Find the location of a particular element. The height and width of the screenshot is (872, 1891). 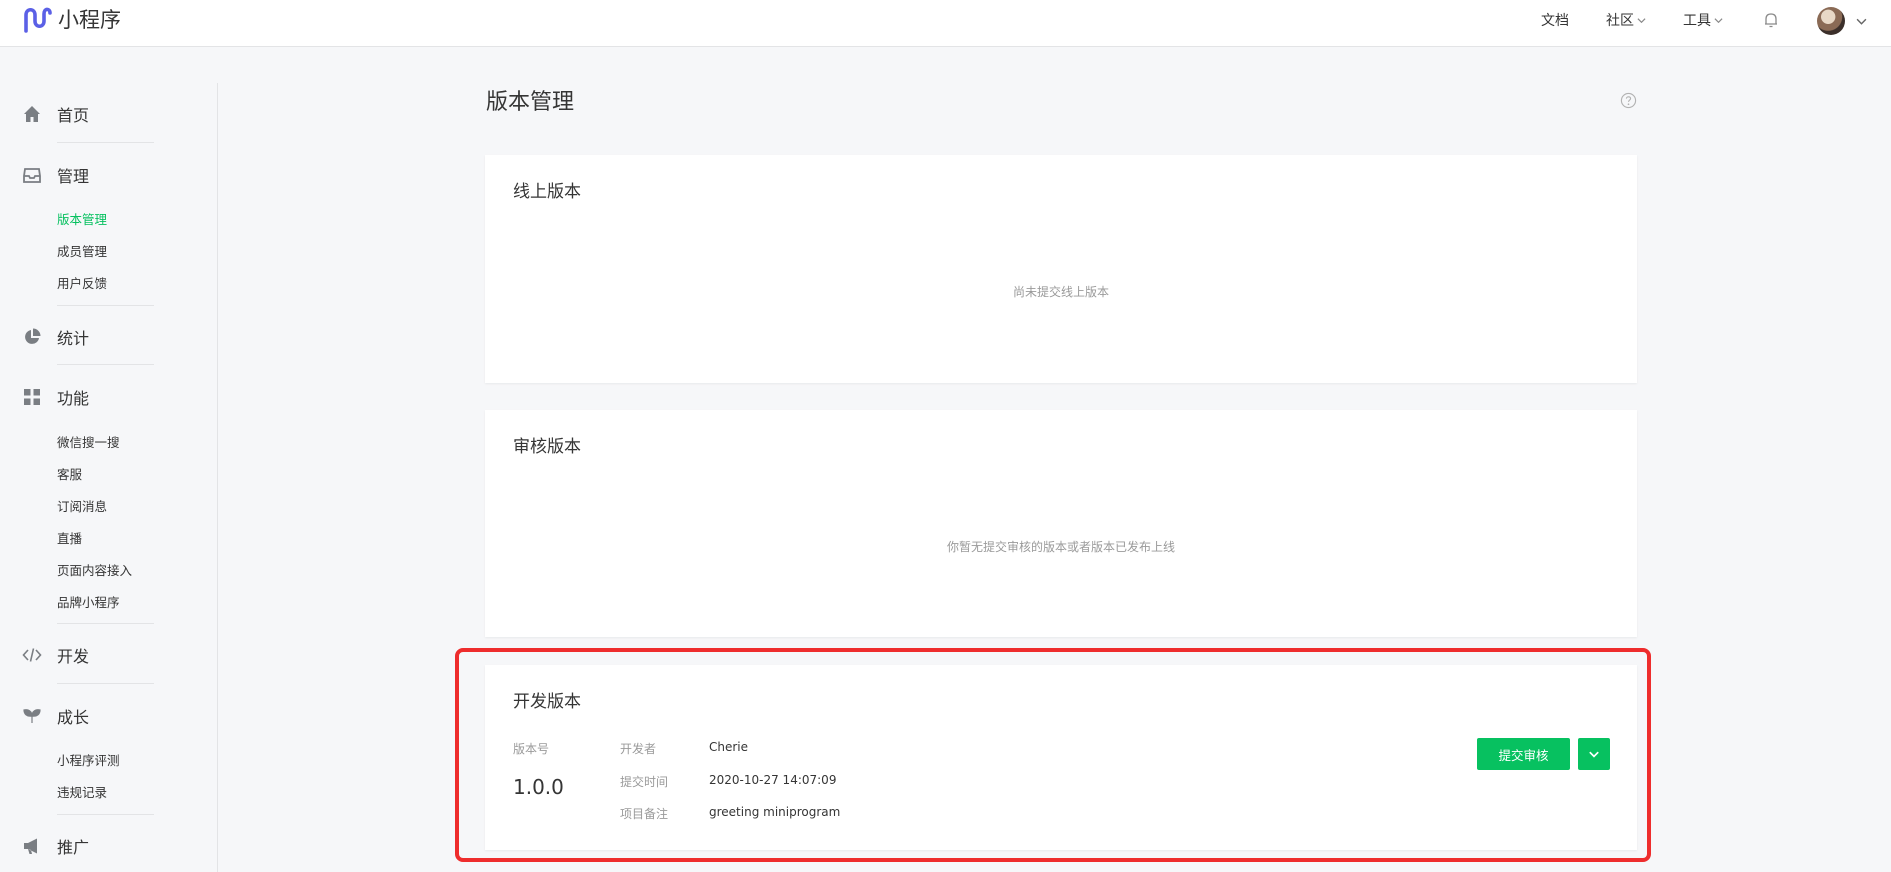

sidebar-item-brand-miniprogram: 品牌小程序 is located at coordinates (88, 601).